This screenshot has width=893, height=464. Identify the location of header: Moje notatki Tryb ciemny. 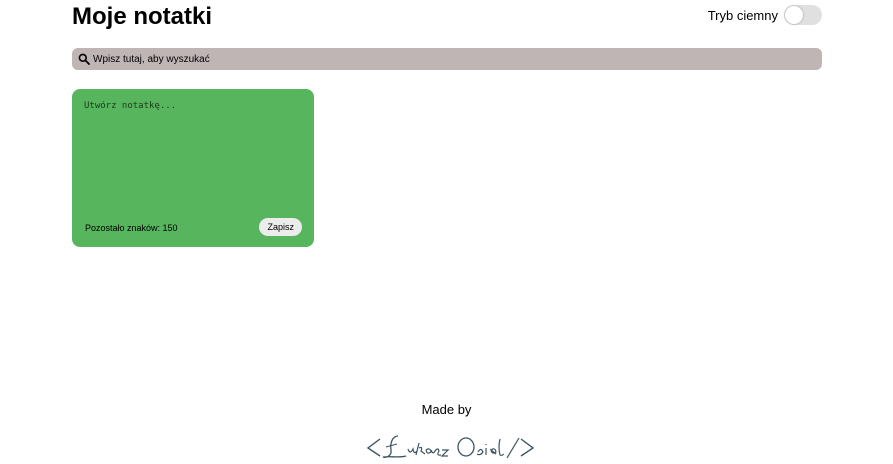
(447, 18).